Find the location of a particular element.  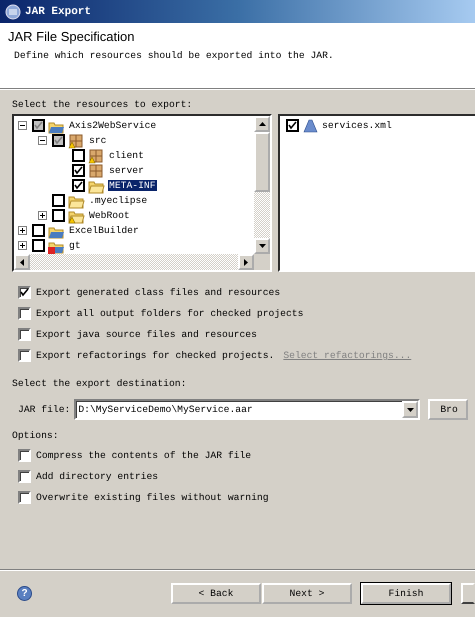

file-icon is located at coordinates (310, 125).